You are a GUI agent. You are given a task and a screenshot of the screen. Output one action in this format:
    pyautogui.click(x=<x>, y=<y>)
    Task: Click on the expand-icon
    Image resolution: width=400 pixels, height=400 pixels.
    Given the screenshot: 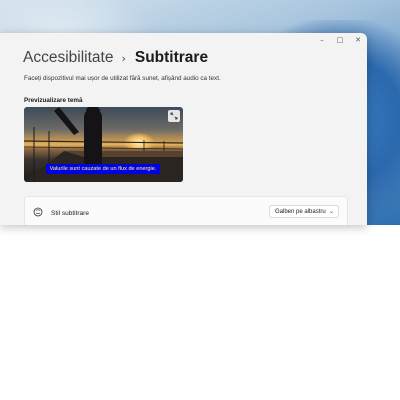 What is the action you would take?
    pyautogui.click(x=174, y=116)
    